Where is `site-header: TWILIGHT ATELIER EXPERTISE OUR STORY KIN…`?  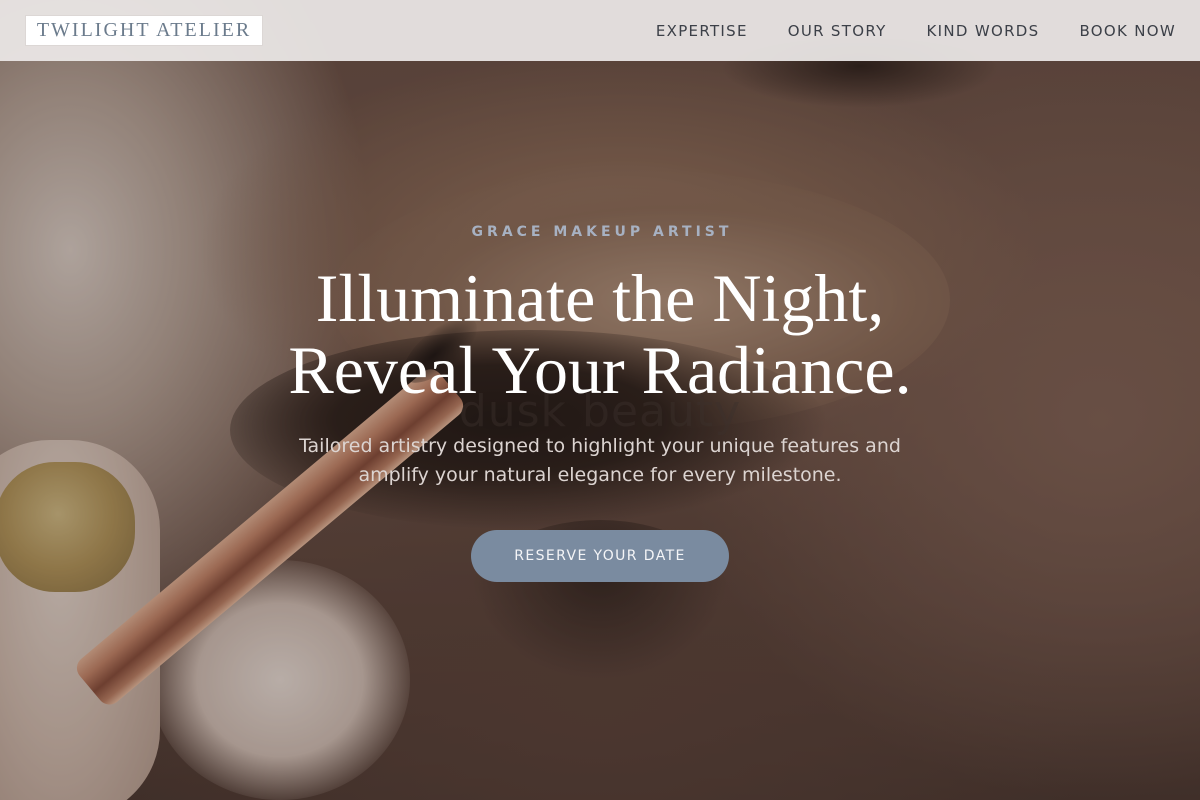 site-header: TWILIGHT ATELIER EXPERTISE OUR STORY KIN… is located at coordinates (600, 30).